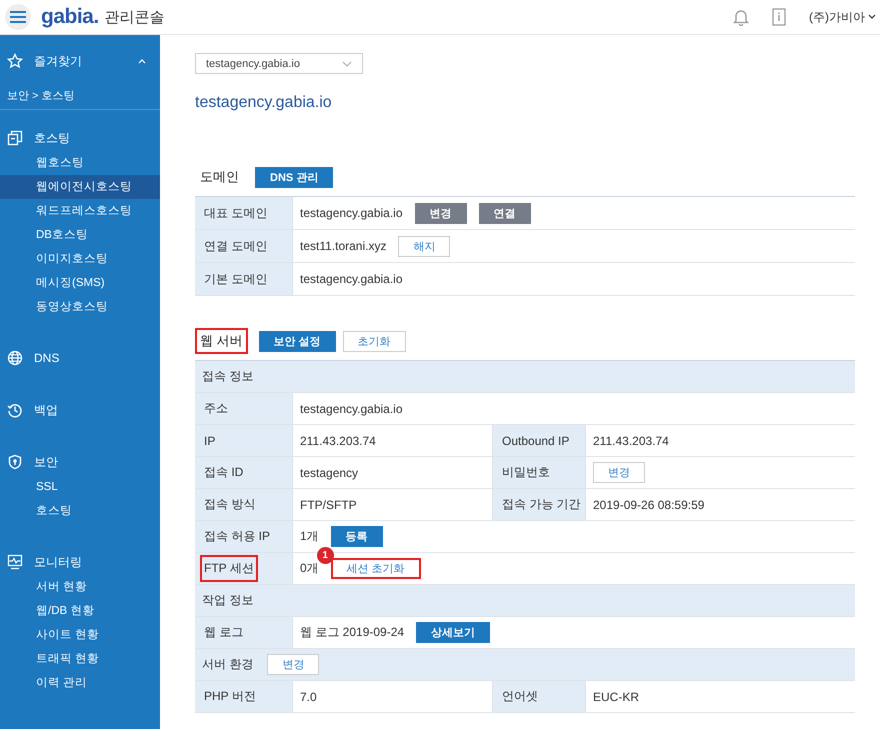 Image resolution: width=880 pixels, height=729 pixels. I want to click on sidebar-item: SSL, so click(80, 487).